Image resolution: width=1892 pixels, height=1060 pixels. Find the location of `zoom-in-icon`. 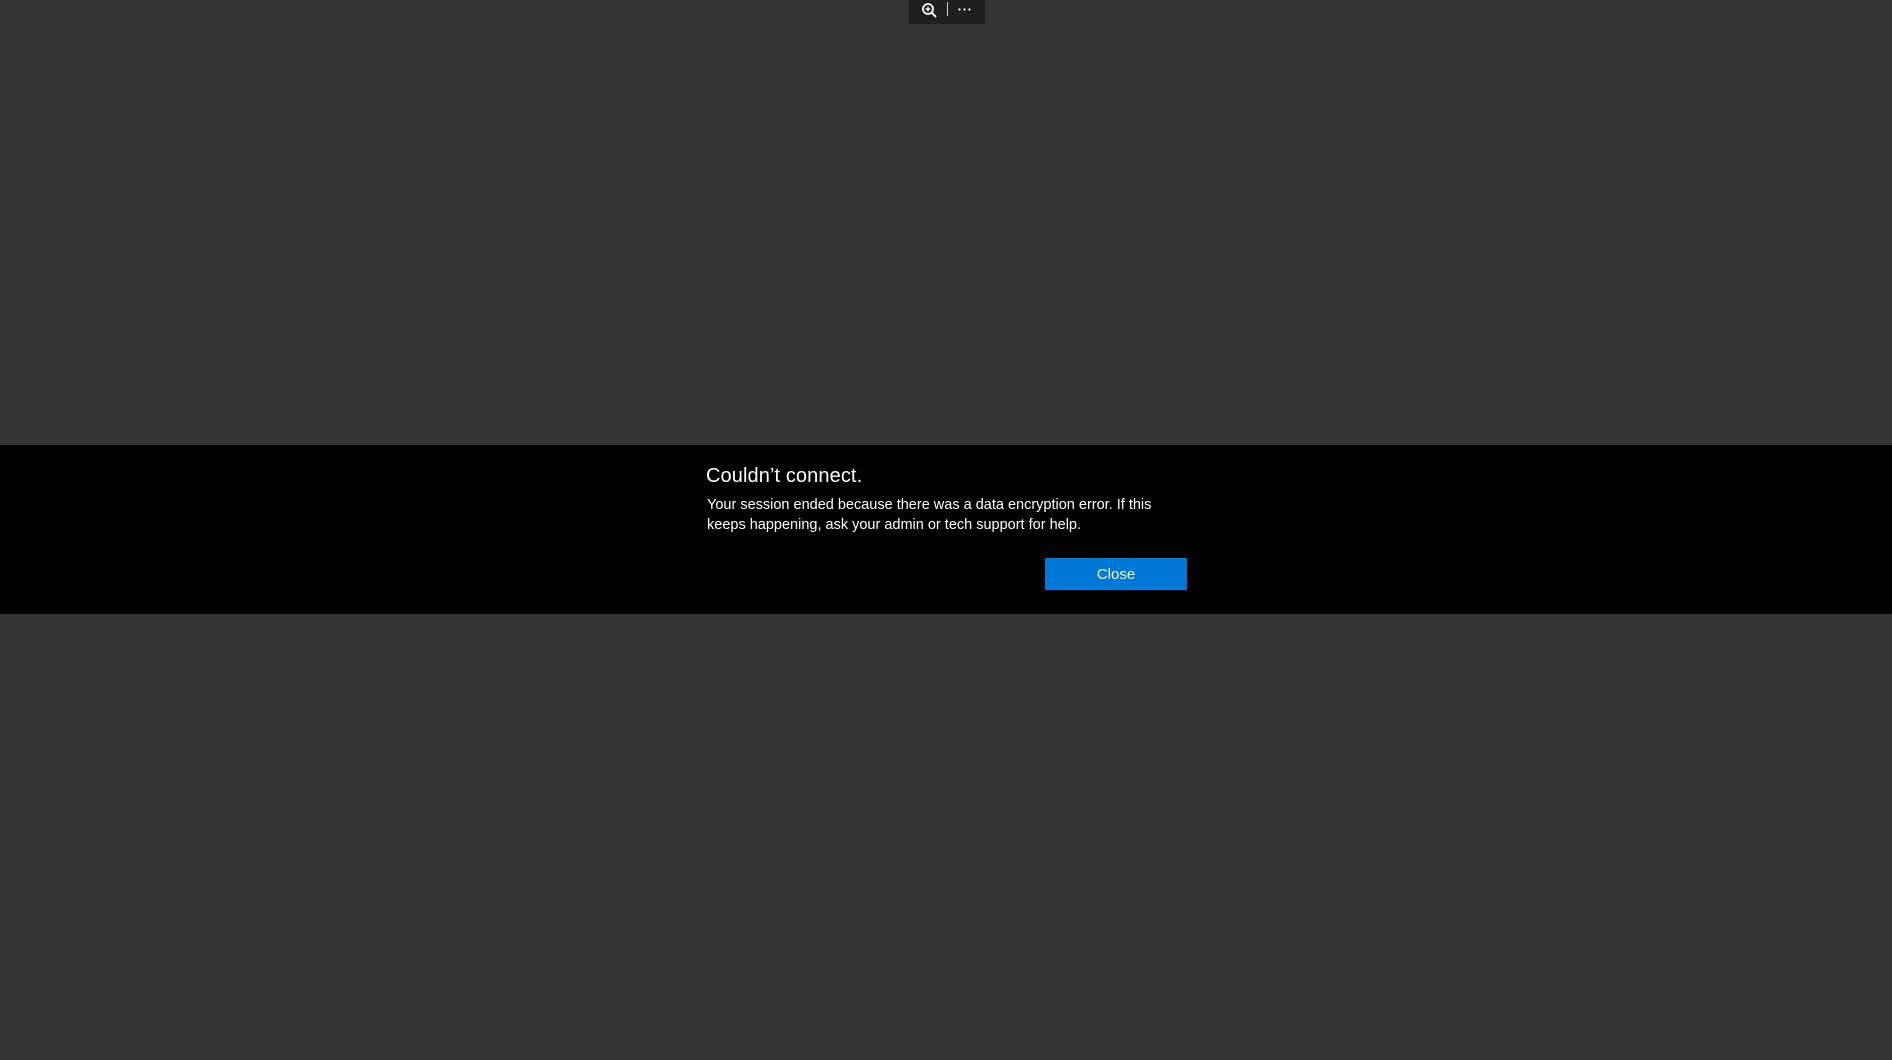

zoom-in-icon is located at coordinates (930, 12).